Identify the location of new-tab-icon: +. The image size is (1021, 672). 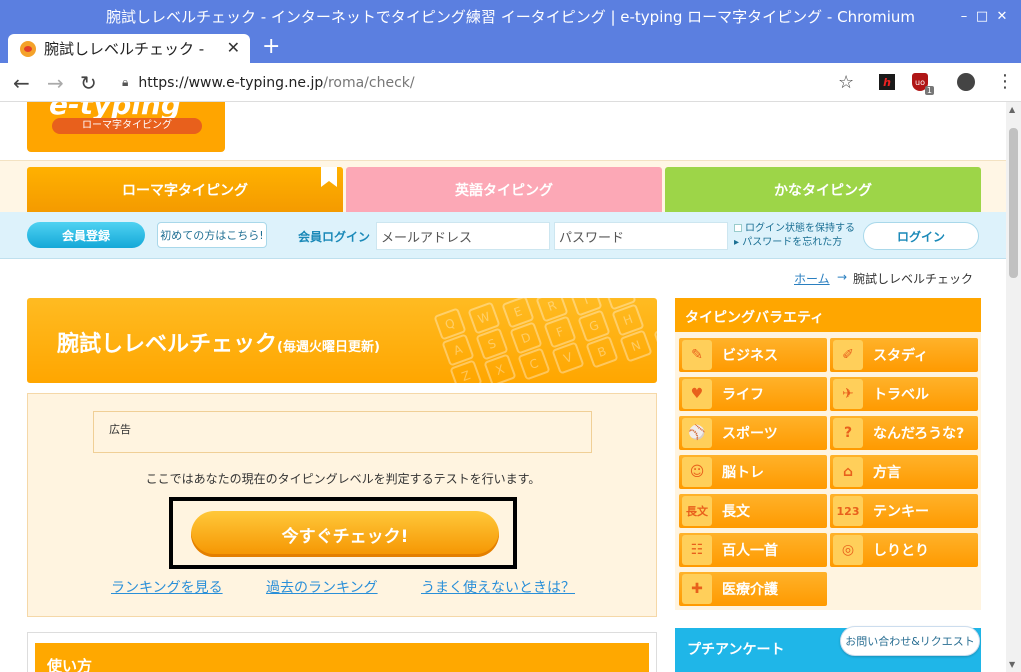
(271, 46).